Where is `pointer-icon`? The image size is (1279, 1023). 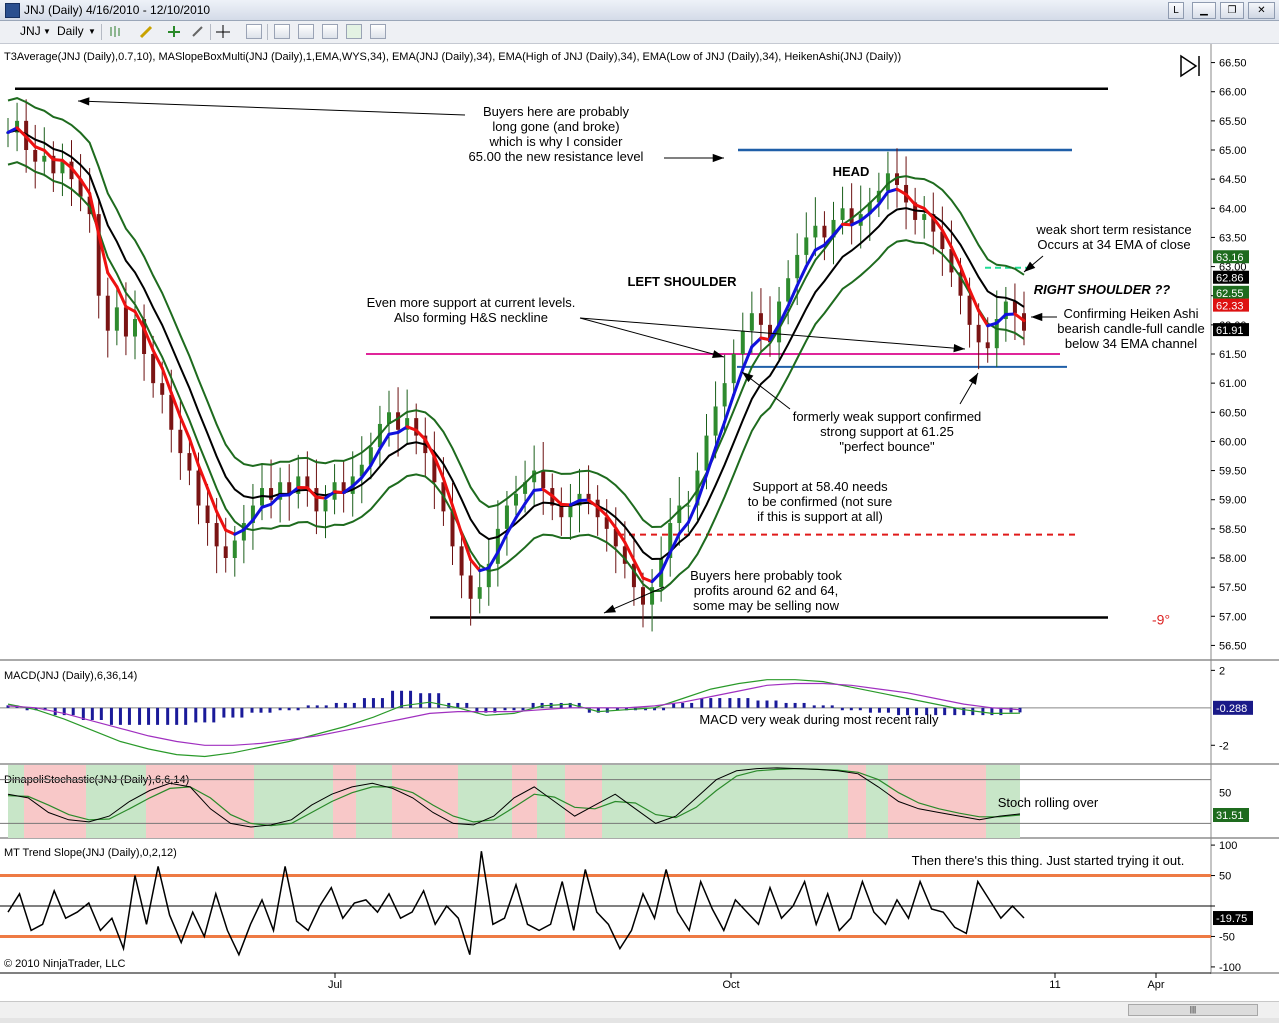 pointer-icon is located at coordinates (198, 31).